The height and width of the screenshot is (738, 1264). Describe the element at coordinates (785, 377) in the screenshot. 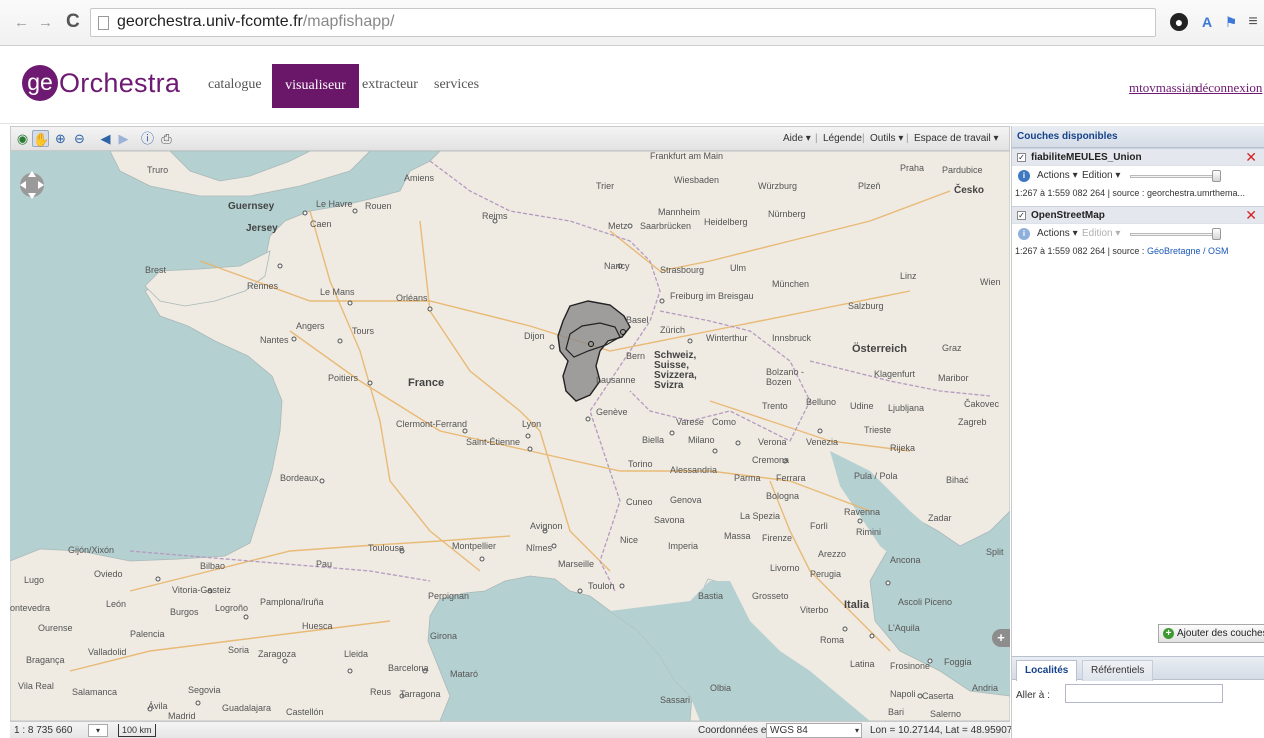

I see `map-label: Bolzano - Bozen` at that location.